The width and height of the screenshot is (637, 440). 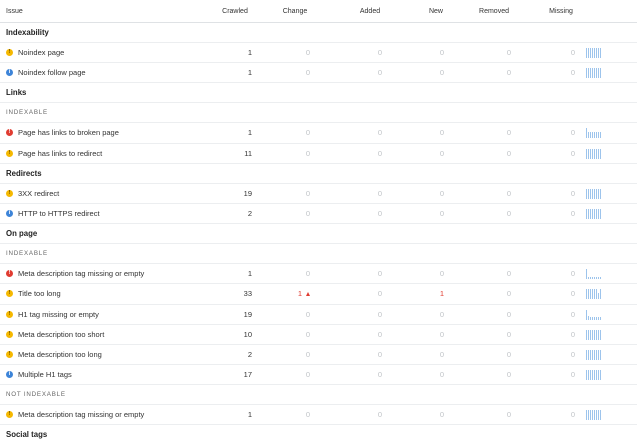 I want to click on subgroup-header: NOT INDEXABLE, so click(x=318, y=395).